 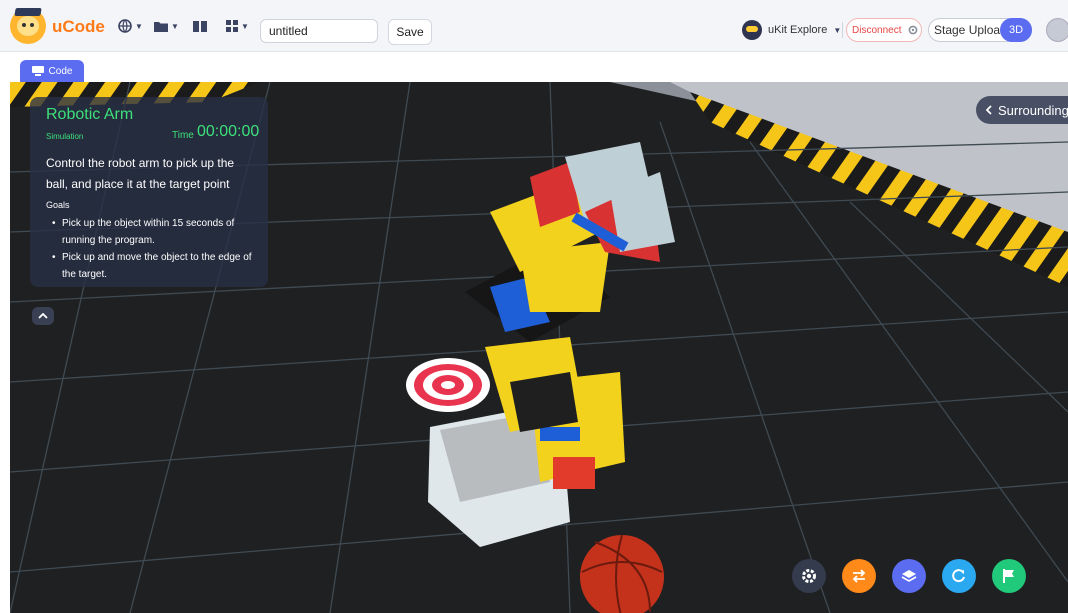 I want to click on chevron-up-icon, so click(x=43, y=316).